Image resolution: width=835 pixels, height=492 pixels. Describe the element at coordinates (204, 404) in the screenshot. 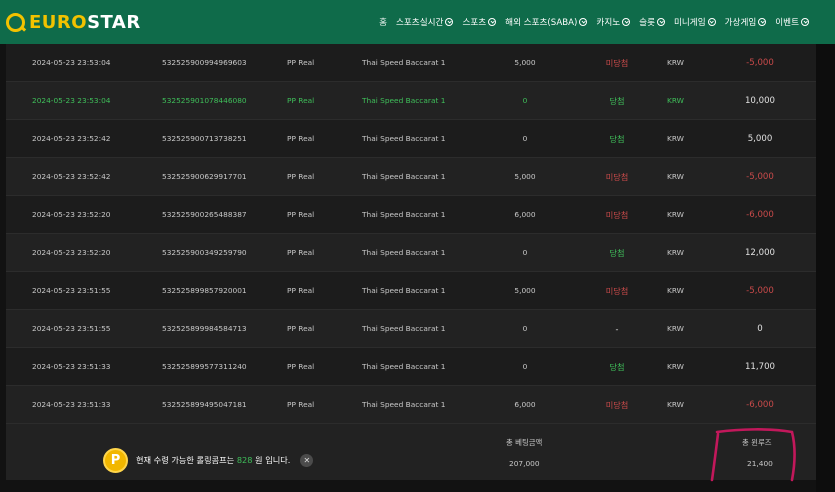

I see `bet-id: 532525899495047181` at that location.